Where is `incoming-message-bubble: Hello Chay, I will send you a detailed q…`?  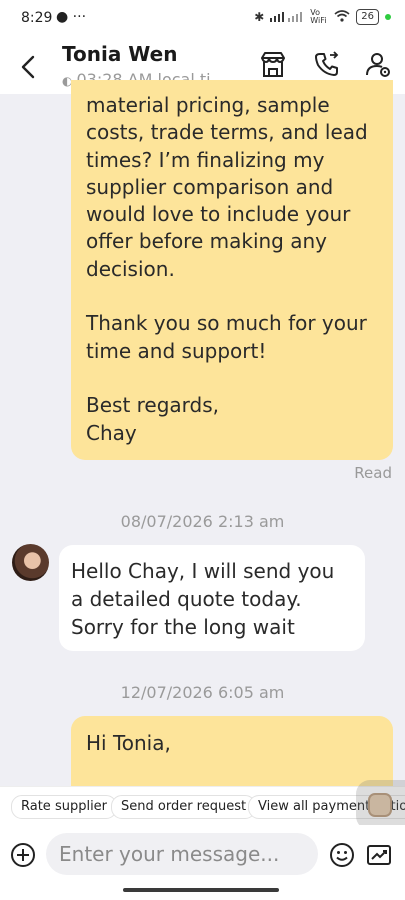 incoming-message-bubble: Hello Chay, I will send you a detailed q… is located at coordinates (212, 598).